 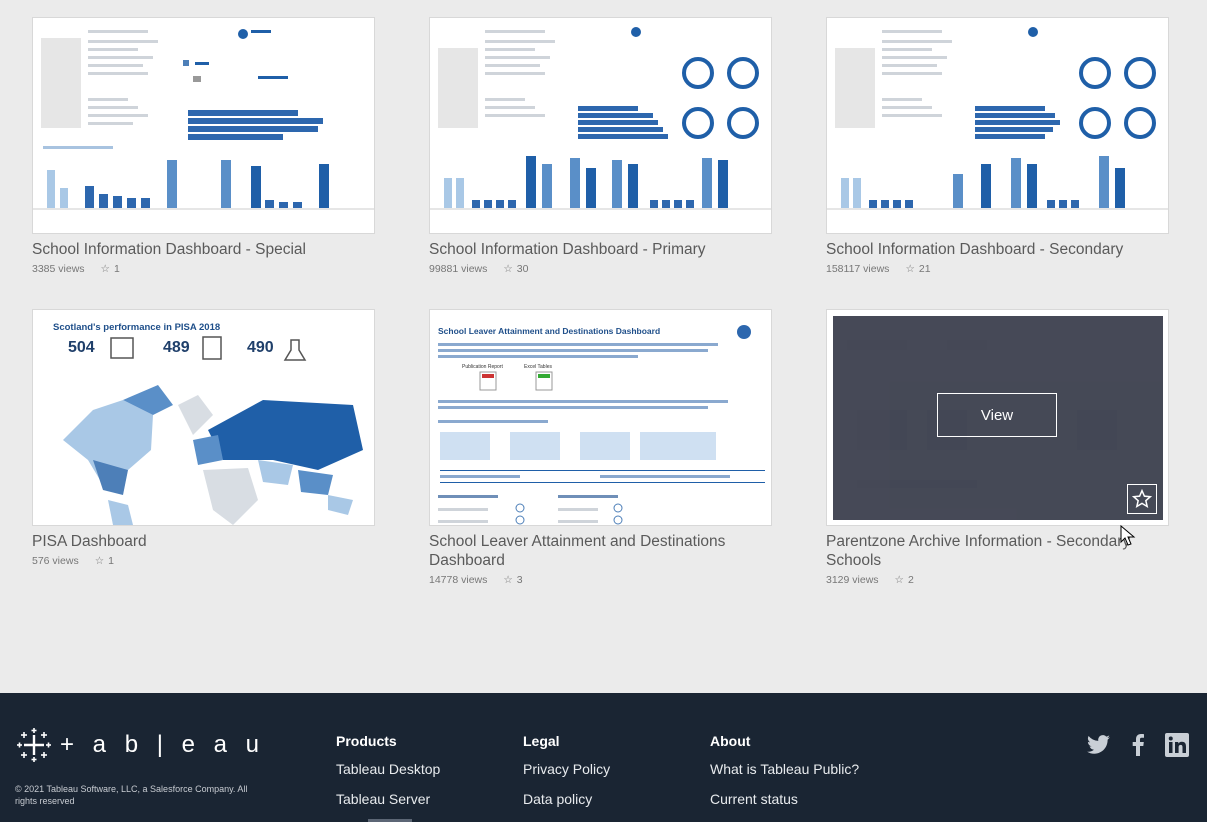 I want to click on favorite-button, so click(x=1142, y=499).